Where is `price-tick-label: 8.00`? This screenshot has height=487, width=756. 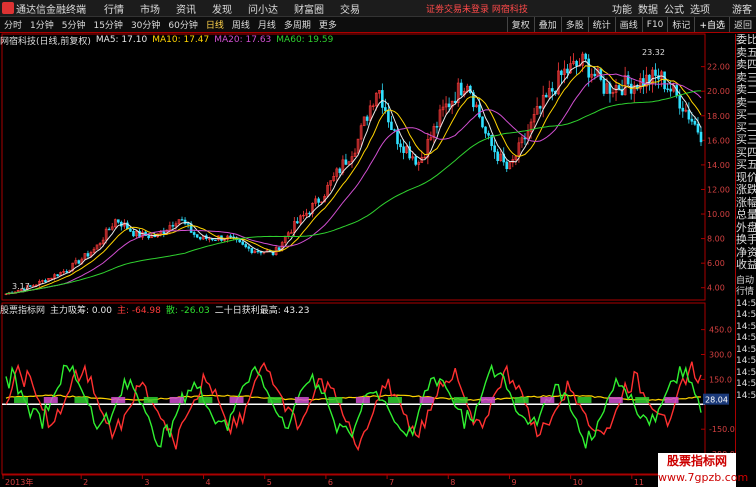
price-tick-label: 8.00 is located at coordinates (716, 239).